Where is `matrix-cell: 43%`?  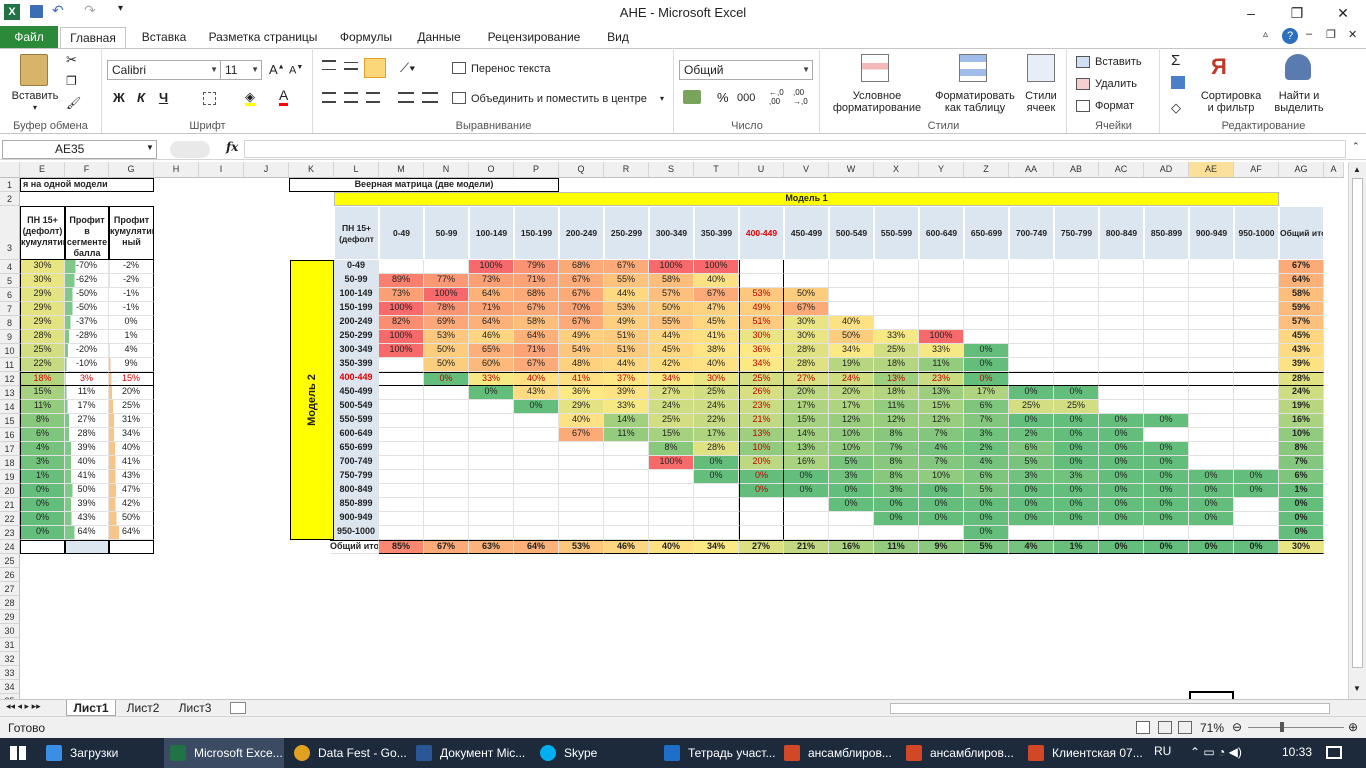 matrix-cell: 43% is located at coordinates (1301, 351).